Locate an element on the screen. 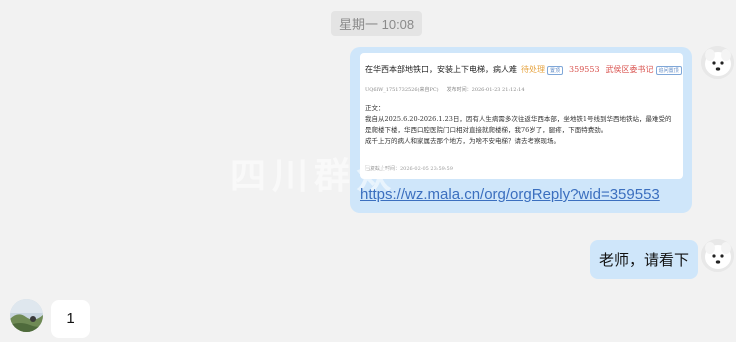  message-bubble: 1 is located at coordinates (70, 319).